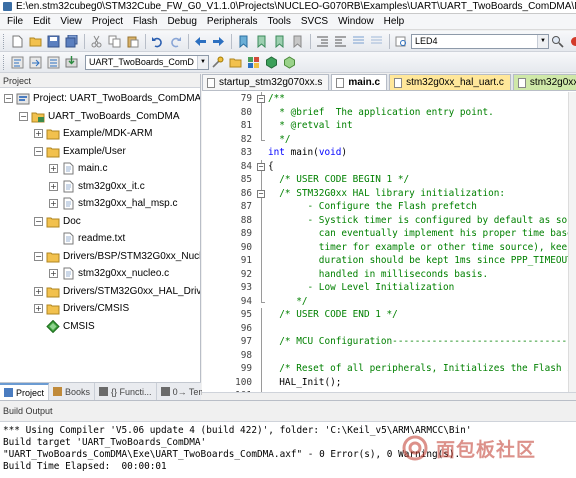 This screenshot has height=478, width=576. I want to click on tree-item: − Example/User, so click(80, 151).